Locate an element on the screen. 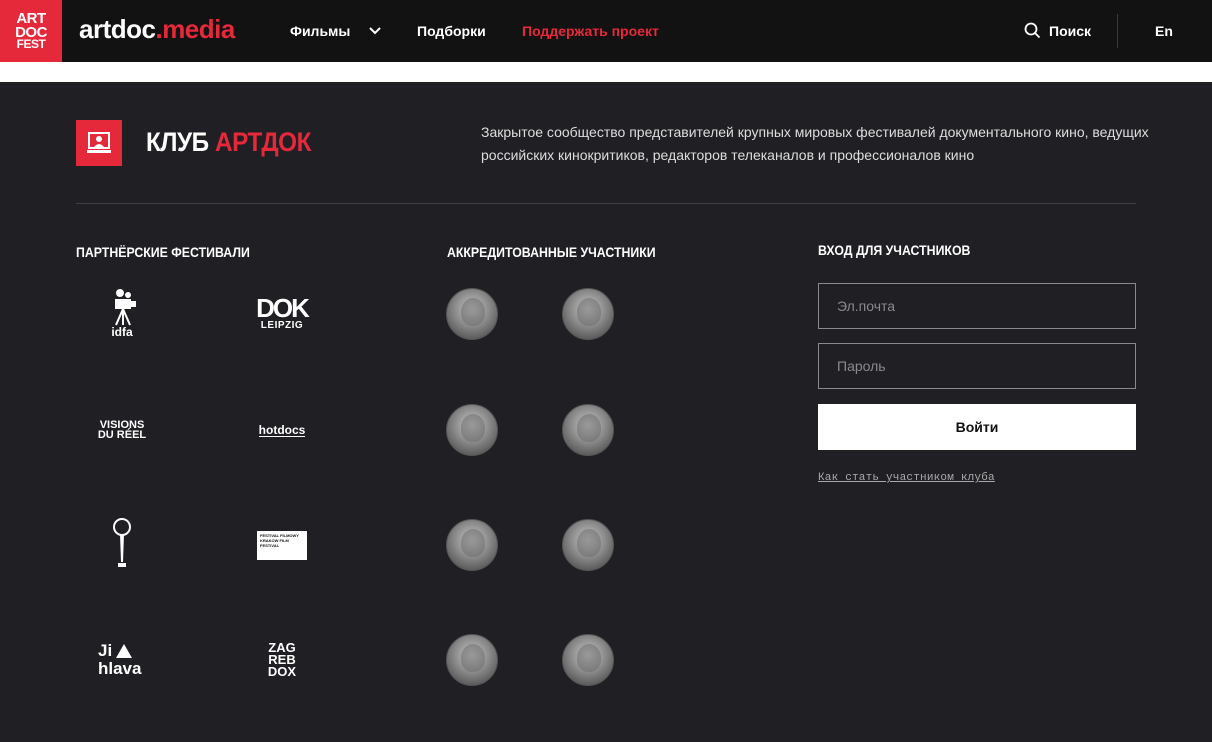 The width and height of the screenshot is (1212, 742). statuette-icon is located at coordinates (122, 542).